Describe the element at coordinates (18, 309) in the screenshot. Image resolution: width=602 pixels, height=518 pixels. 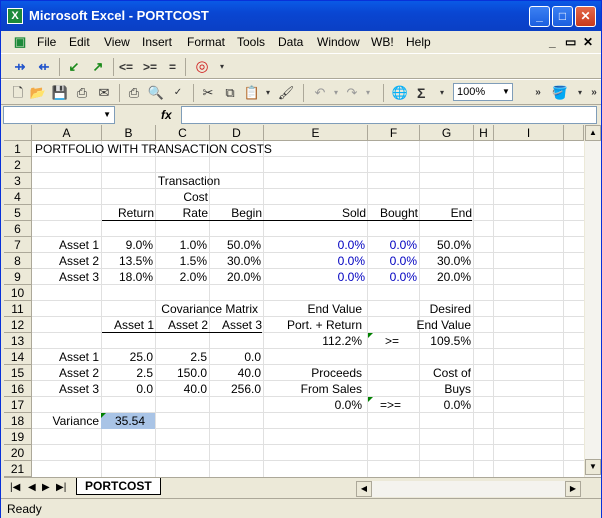
I see `row-header: 11` at that location.